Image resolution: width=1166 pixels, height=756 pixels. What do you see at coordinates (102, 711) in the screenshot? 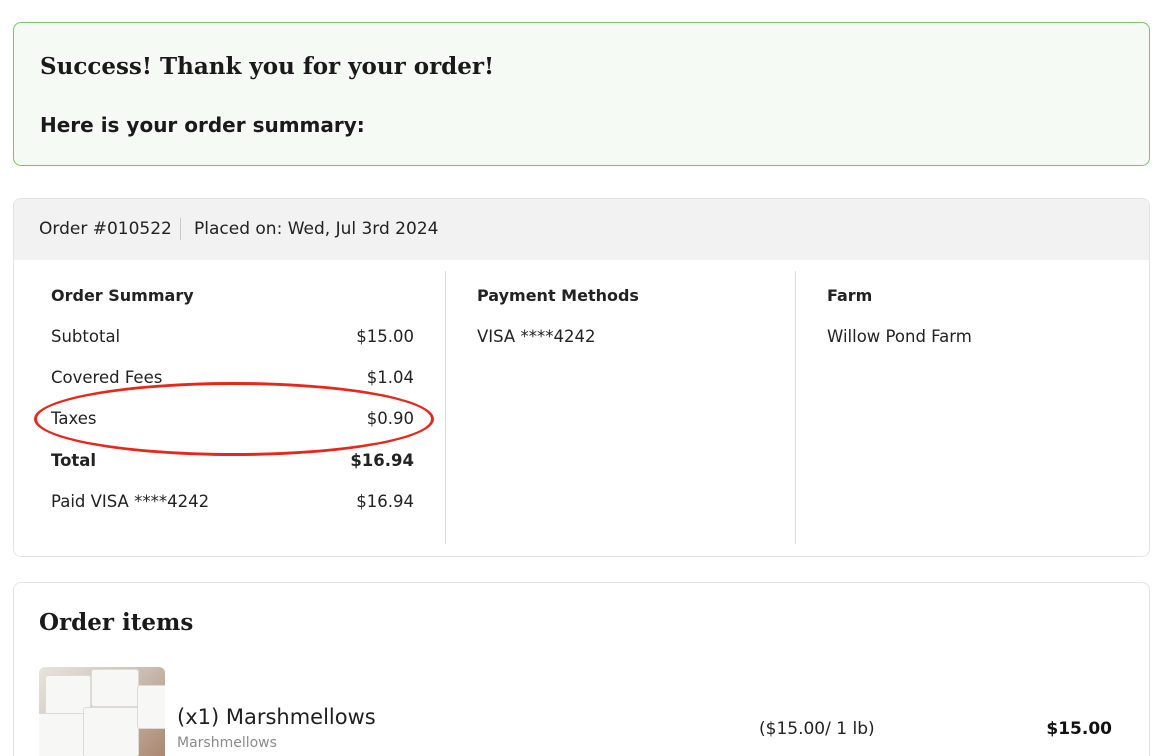
I see `product-image` at bounding box center [102, 711].